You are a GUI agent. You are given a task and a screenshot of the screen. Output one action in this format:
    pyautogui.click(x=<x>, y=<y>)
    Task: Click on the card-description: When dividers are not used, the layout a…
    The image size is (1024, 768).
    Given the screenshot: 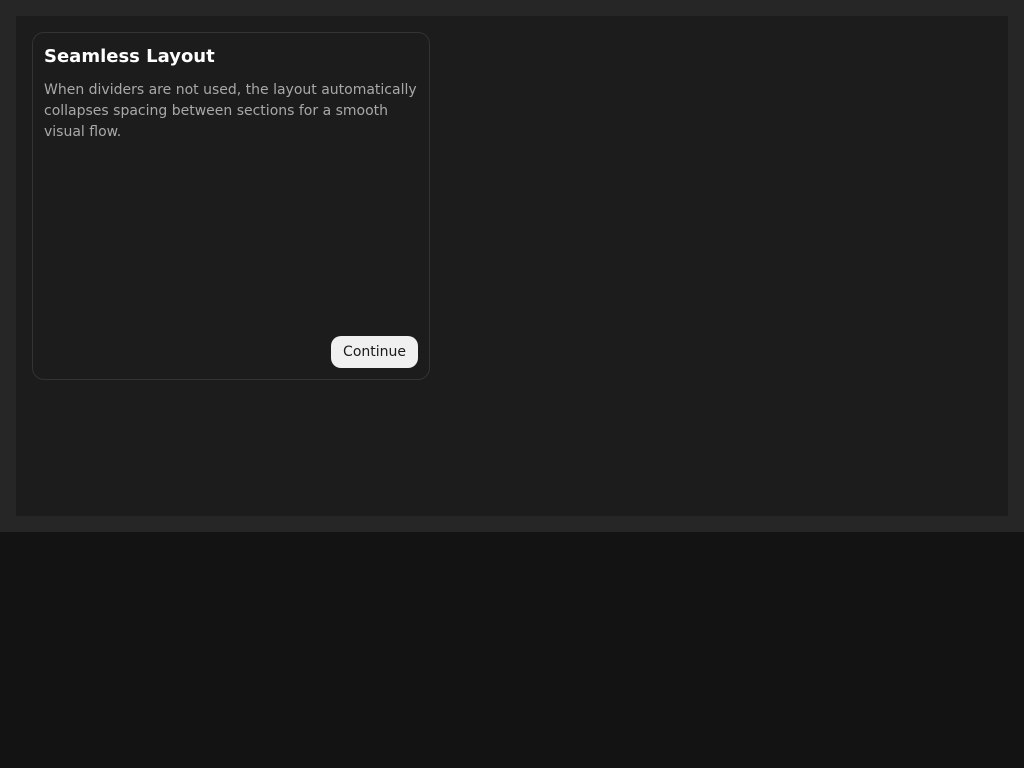 What is the action you would take?
    pyautogui.click(x=230, y=111)
    